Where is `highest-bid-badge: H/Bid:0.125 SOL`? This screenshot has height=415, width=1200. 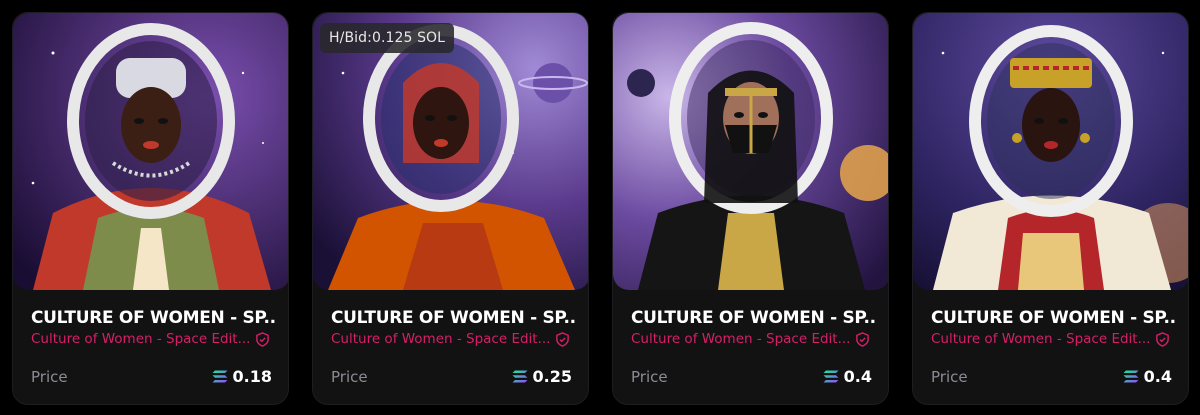
highest-bid-badge: H/Bid:0.125 SOL is located at coordinates (387, 38).